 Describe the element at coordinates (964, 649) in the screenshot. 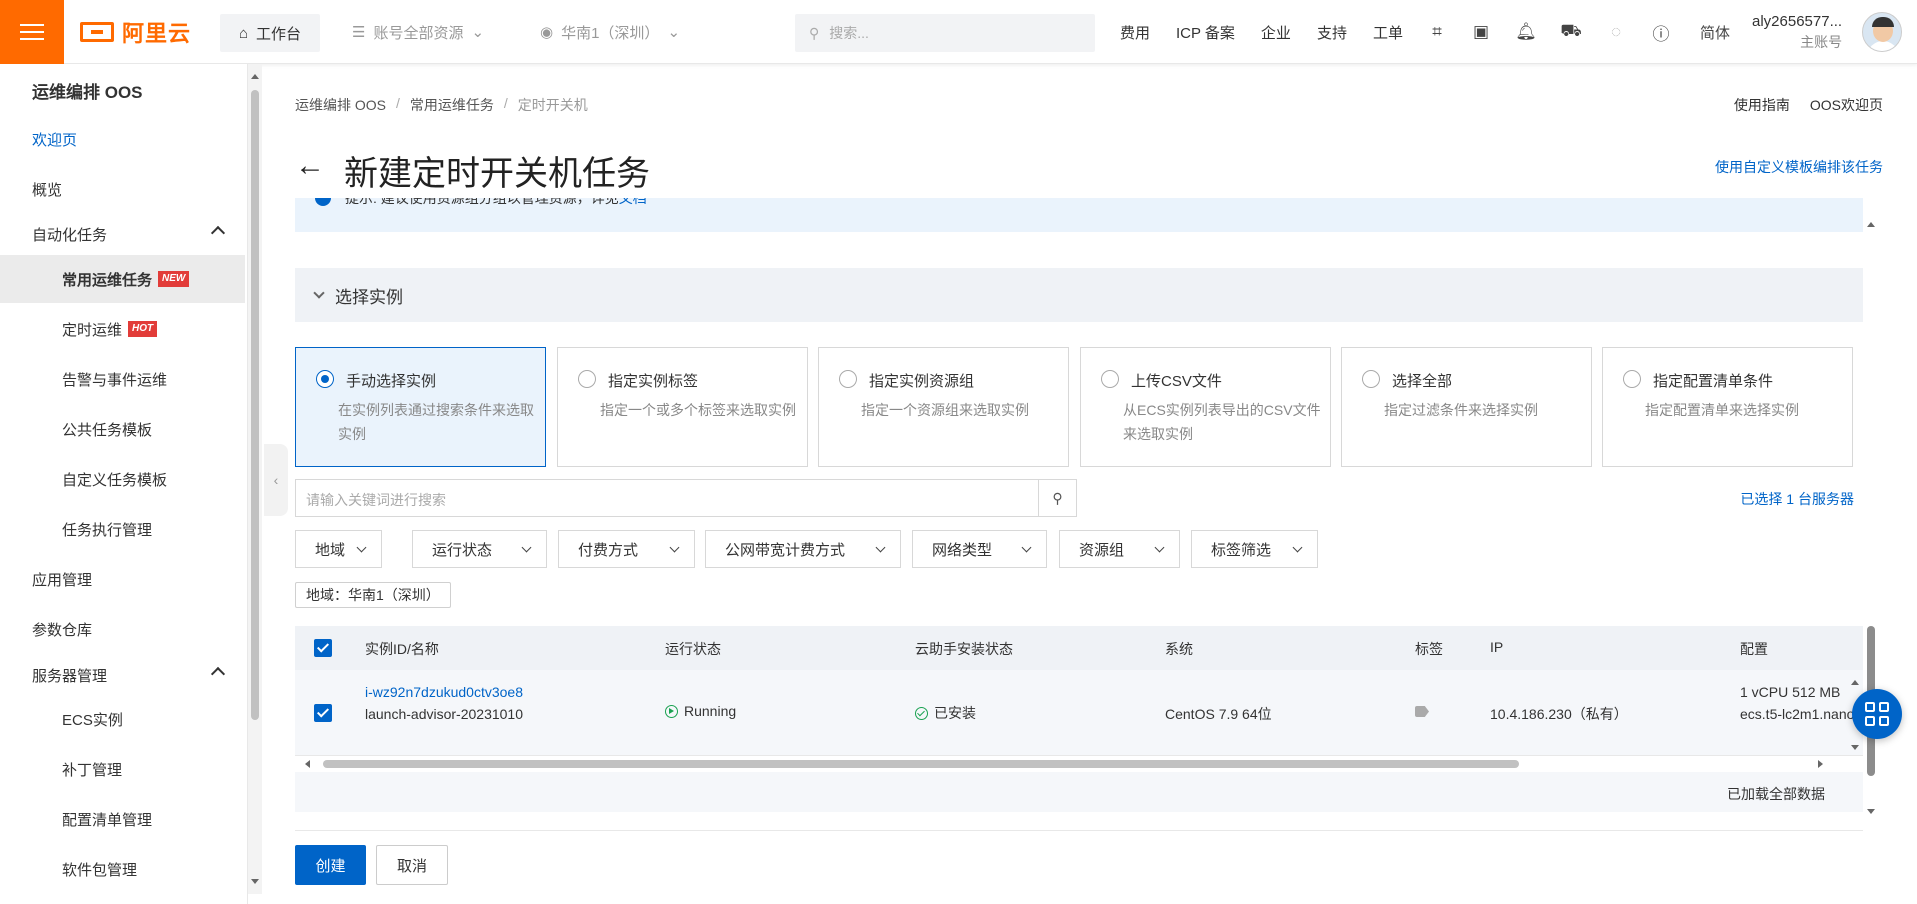

I see `col-agent: 云助手安装状态` at that location.